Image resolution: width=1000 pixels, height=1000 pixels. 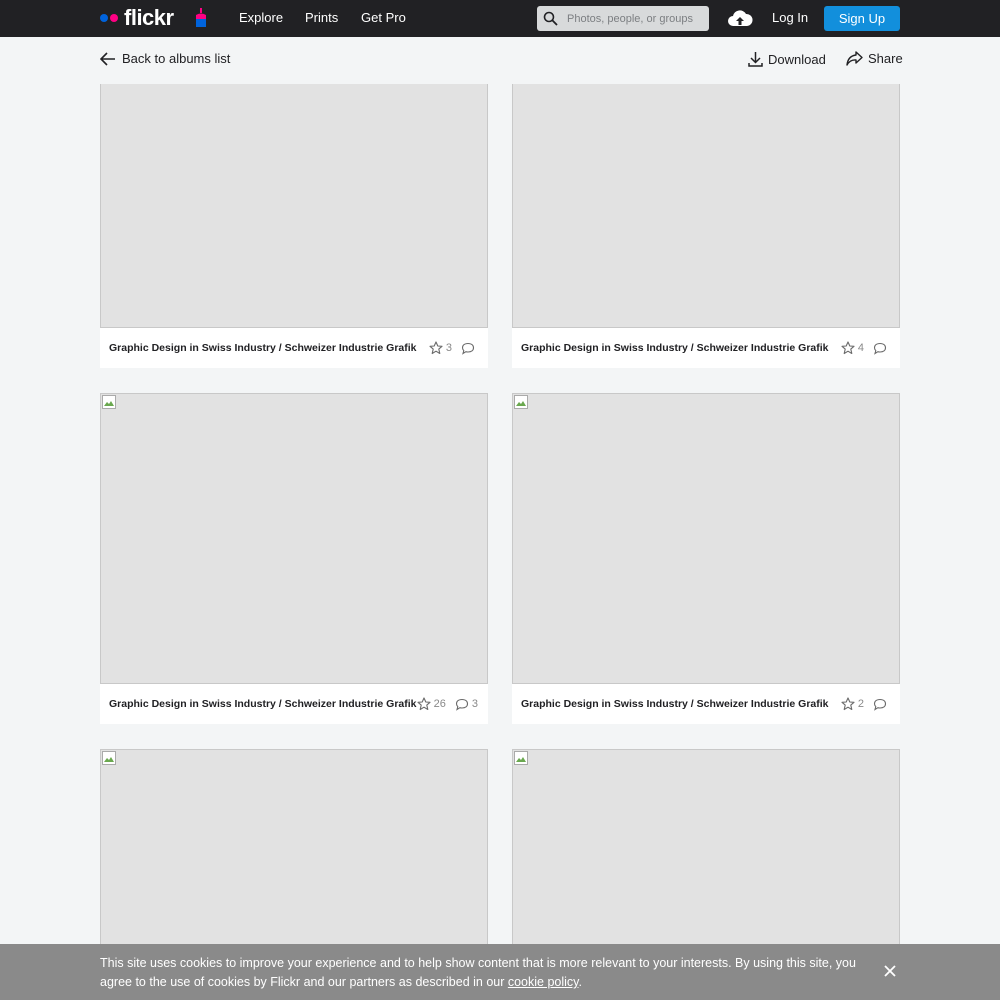 I want to click on fave-count: 26, so click(x=431, y=704).